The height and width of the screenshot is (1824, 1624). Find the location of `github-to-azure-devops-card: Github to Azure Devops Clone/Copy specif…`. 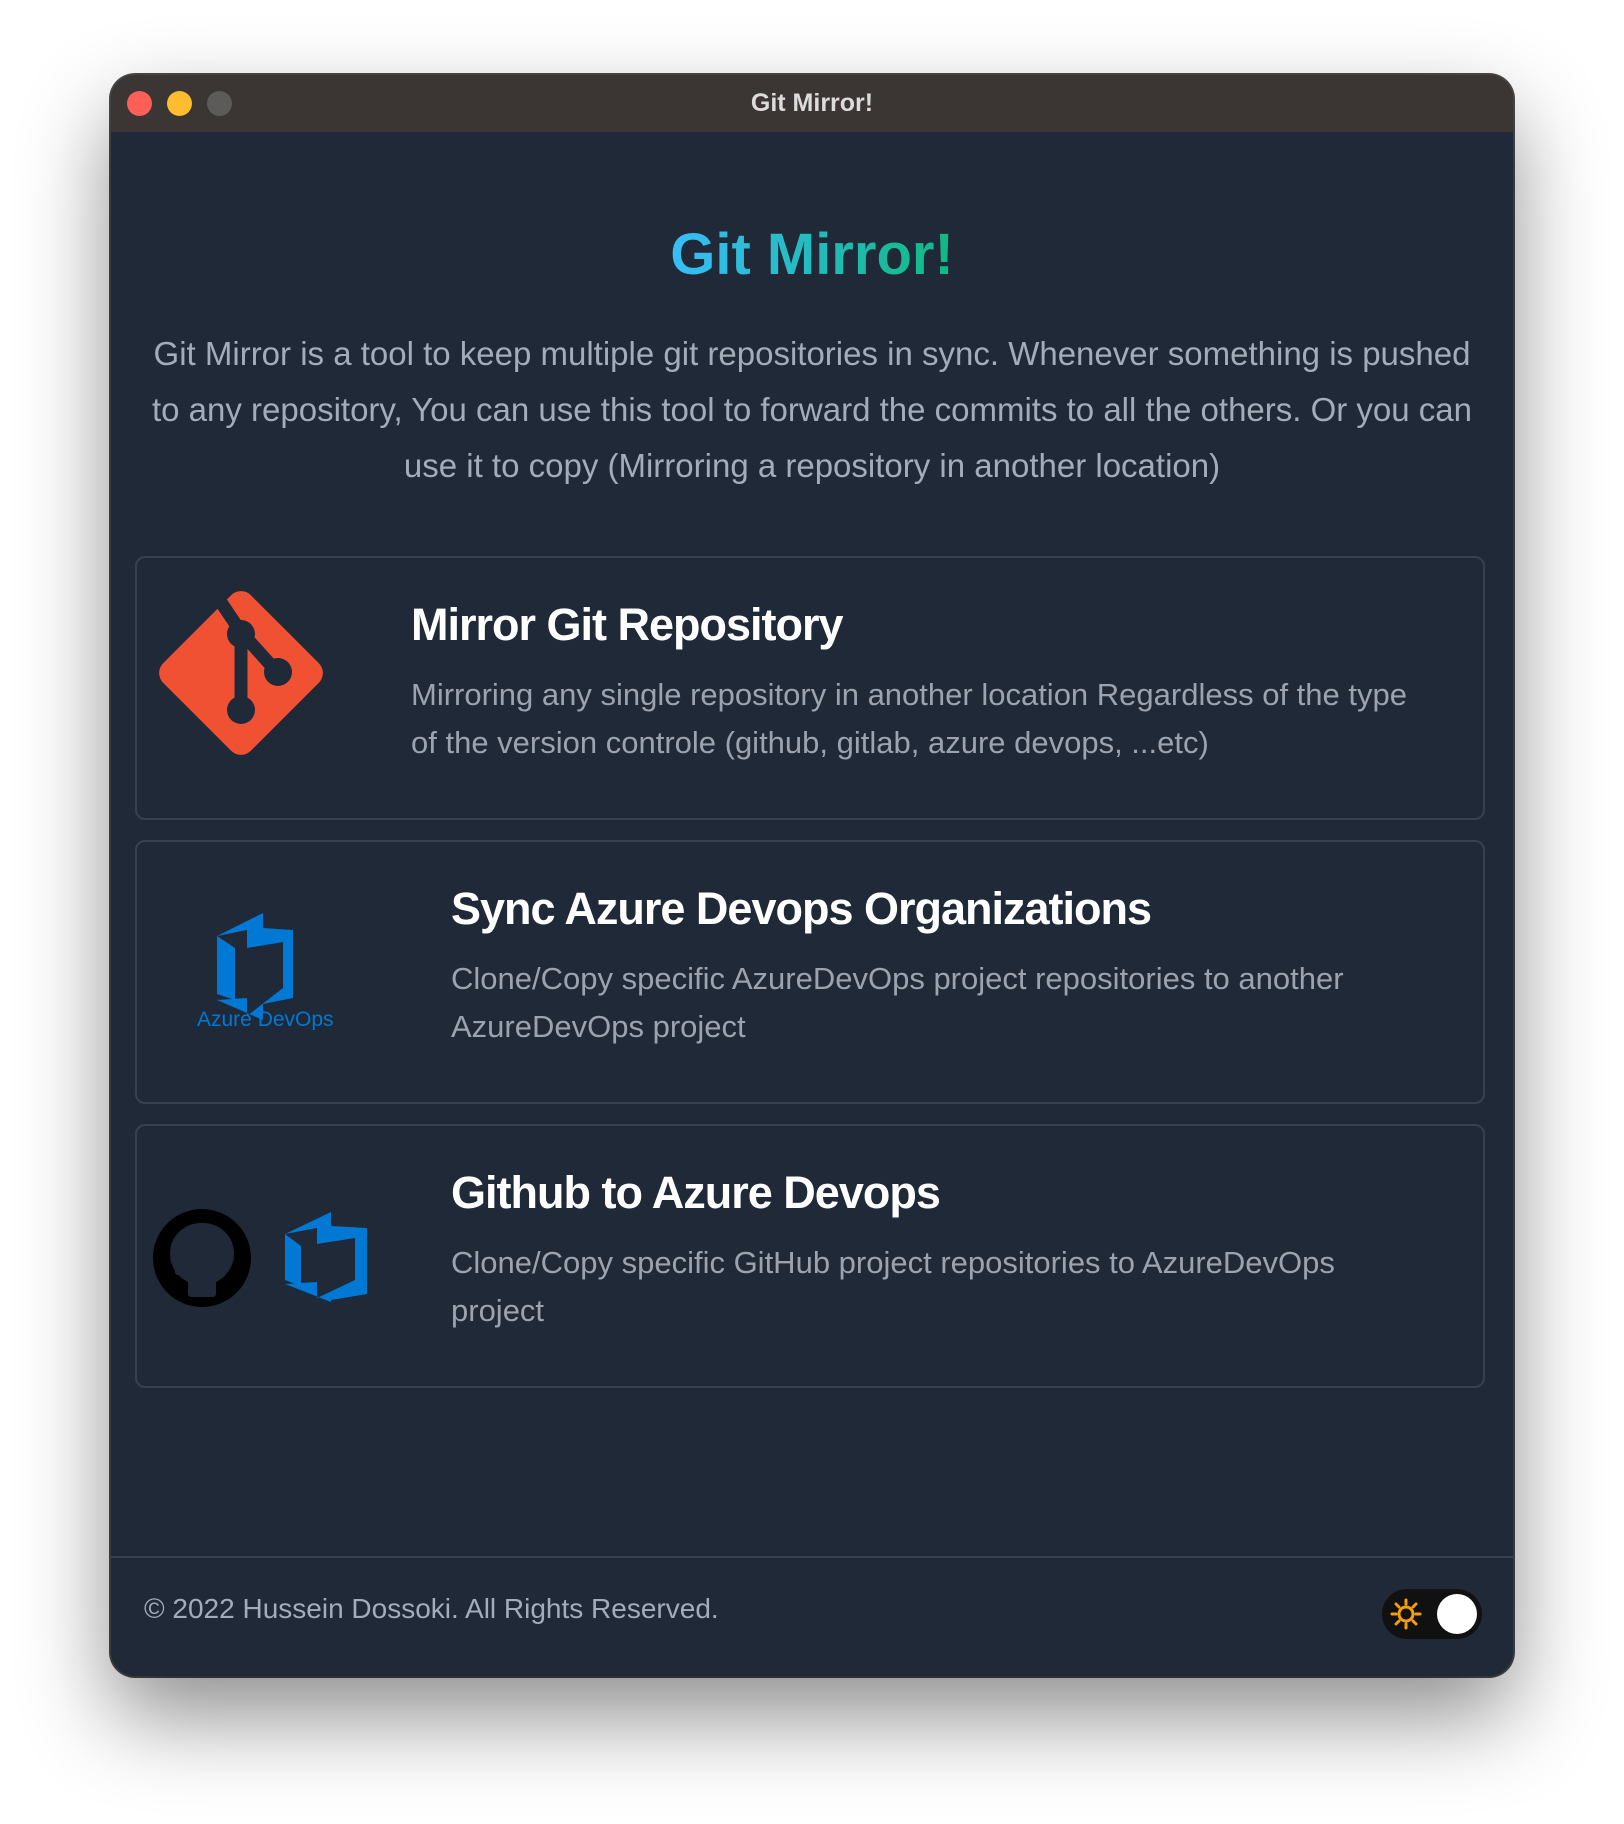

github-to-azure-devops-card: Github to Azure Devops Clone/Copy specif… is located at coordinates (810, 1256).